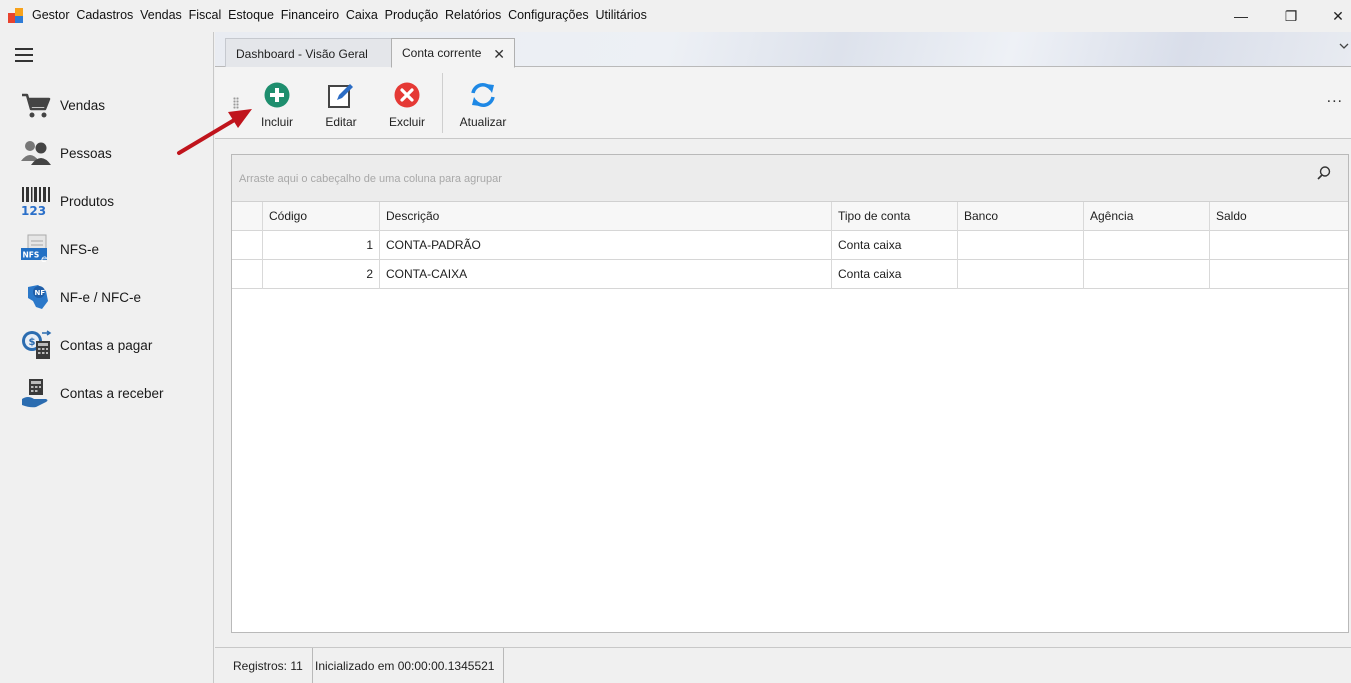  Describe the element at coordinates (321, 245) in the screenshot. I see `cell-codigo: 1` at that location.